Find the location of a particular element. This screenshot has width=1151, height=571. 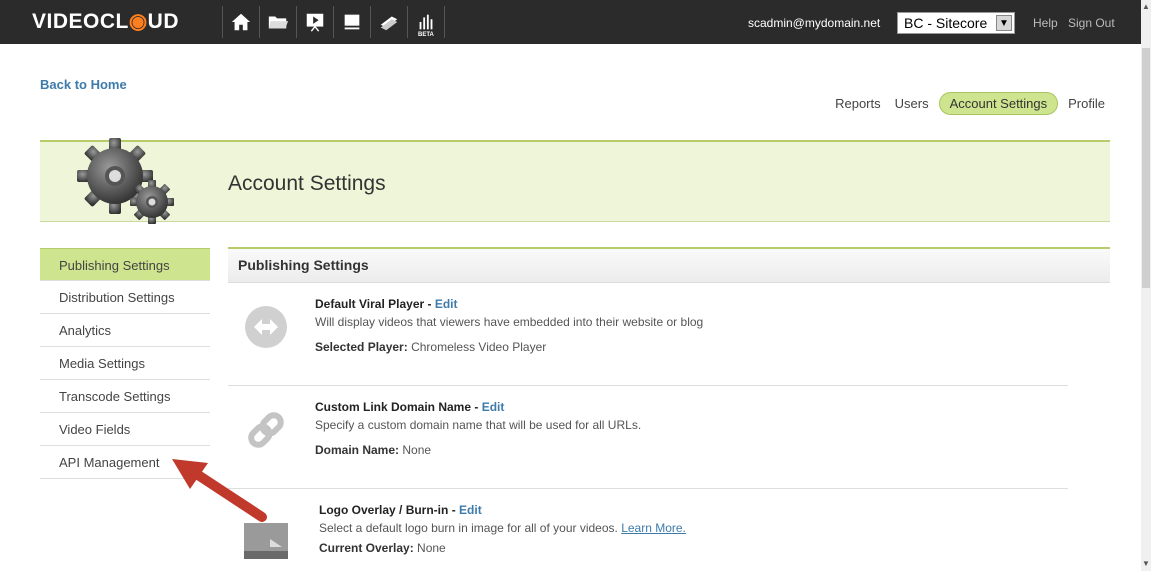

panel-title: Publishing Settings is located at coordinates (669, 265).